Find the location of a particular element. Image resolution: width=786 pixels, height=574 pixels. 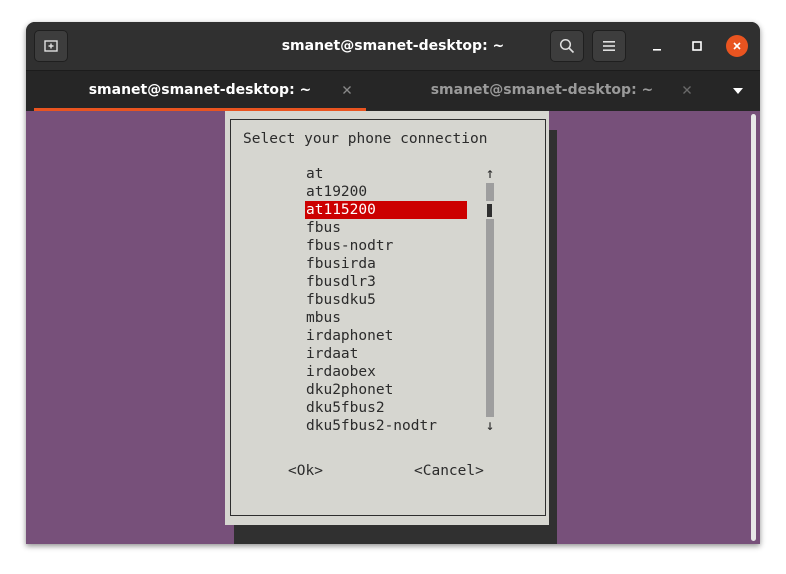

dialog-prompt: Select your phone connection is located at coordinates (365, 139).